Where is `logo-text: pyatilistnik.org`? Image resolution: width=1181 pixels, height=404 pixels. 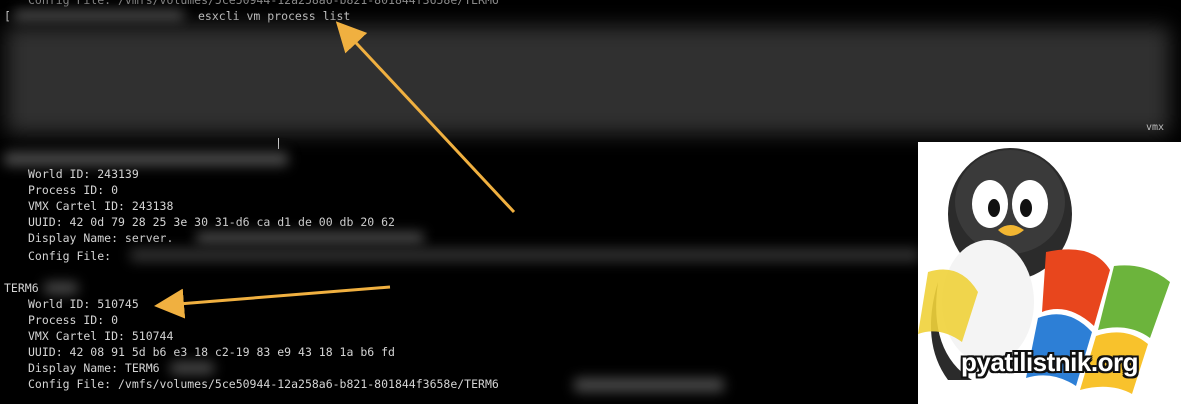
logo-text: pyatilistnik.org is located at coordinates (1049, 362).